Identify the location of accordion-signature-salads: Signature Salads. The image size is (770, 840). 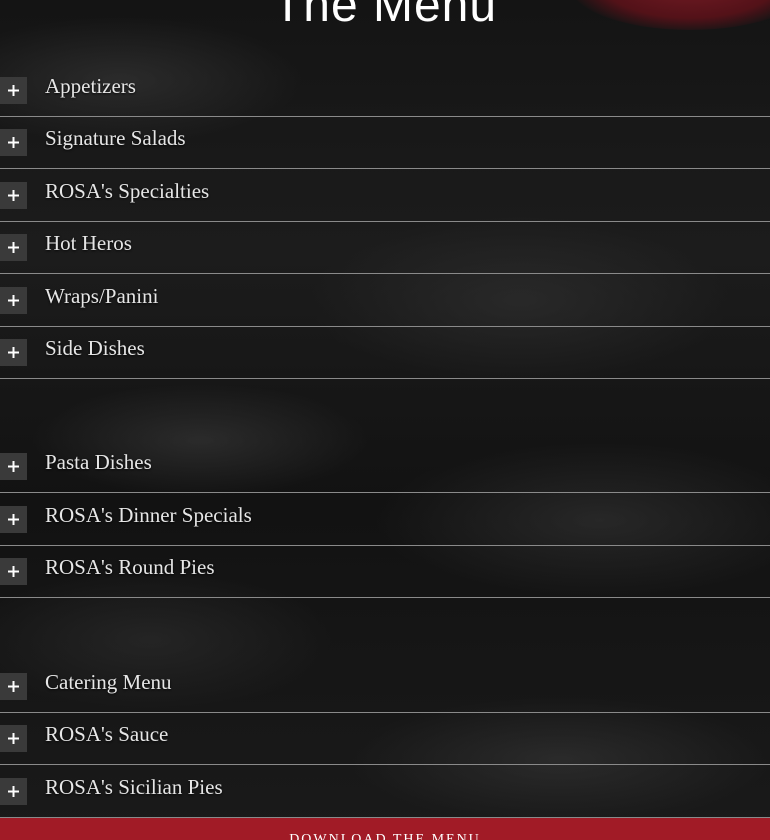
(385, 142).